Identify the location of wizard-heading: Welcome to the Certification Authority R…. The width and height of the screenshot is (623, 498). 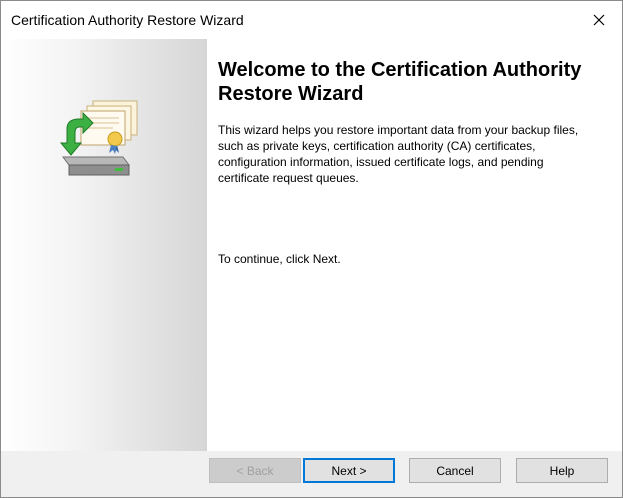
(400, 82).